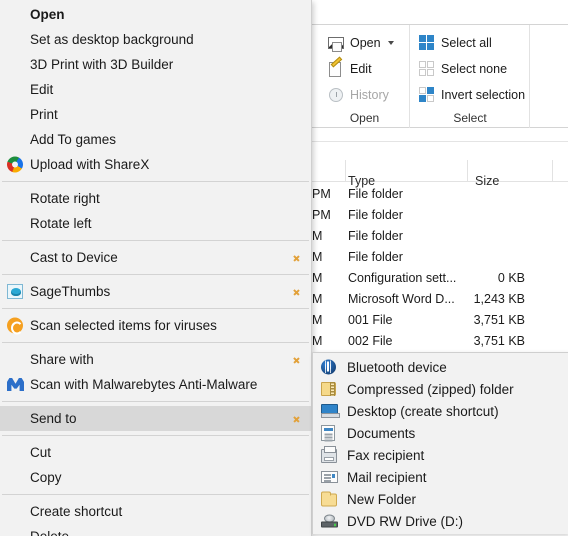 Image resolution: width=568 pixels, height=536 pixels. What do you see at coordinates (42, 89) in the screenshot?
I see `menu-item-label: Edit` at bounding box center [42, 89].